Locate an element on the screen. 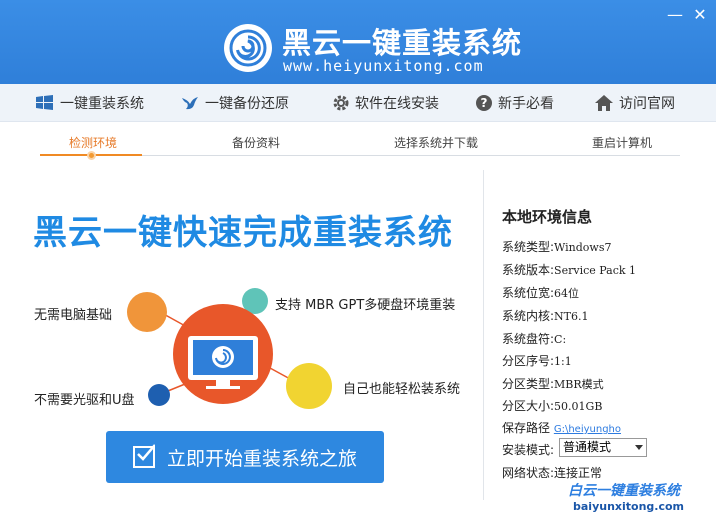 The height and width of the screenshot is (520, 716). feature-dot-yellow is located at coordinates (309, 386).